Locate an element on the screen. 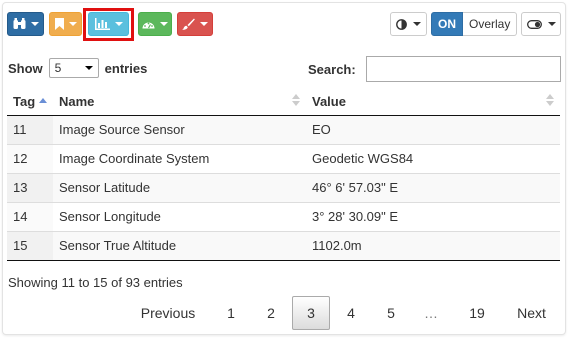 The image size is (570, 341). dashboard-dropdown-button is located at coordinates (155, 24).